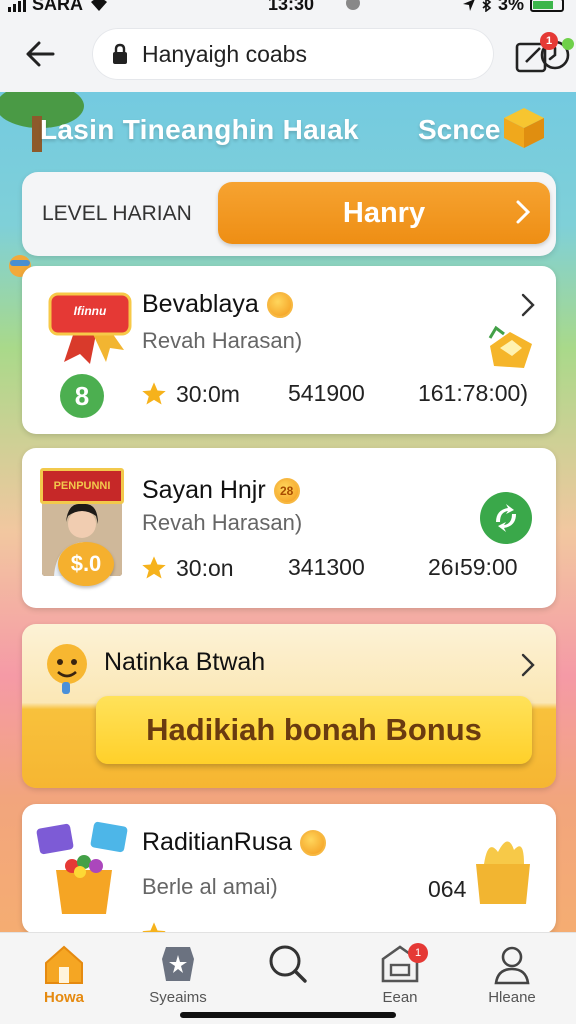  I want to click on item-title-text: Bevablaya, so click(200, 304).